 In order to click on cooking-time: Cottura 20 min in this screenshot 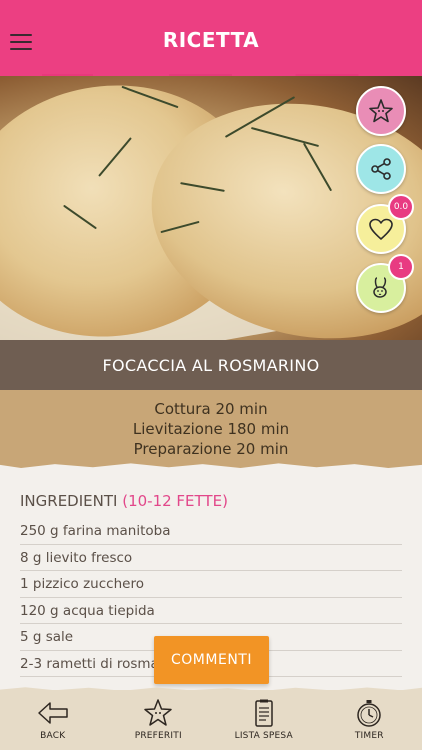, I will do `click(211, 409)`.